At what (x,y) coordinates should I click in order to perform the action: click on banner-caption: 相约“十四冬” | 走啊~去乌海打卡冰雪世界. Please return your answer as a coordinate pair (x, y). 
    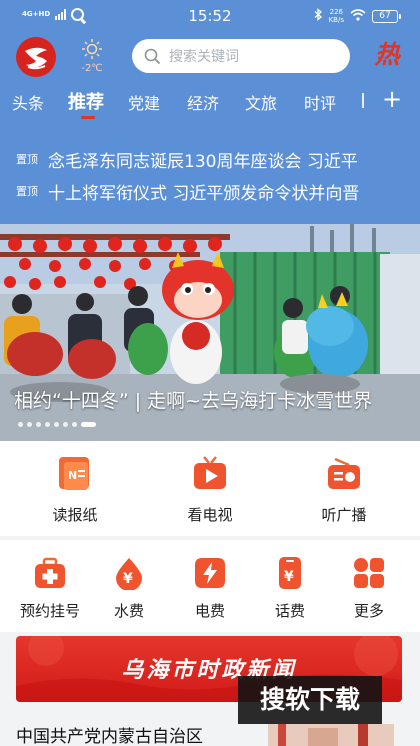
    Looking at the image, I should click on (193, 399).